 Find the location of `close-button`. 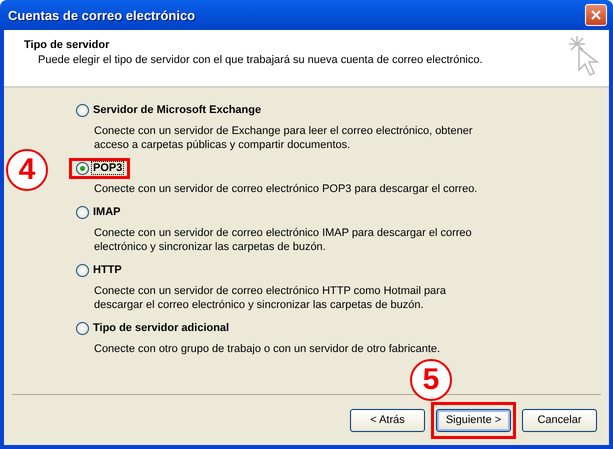

close-button is located at coordinates (596, 15).